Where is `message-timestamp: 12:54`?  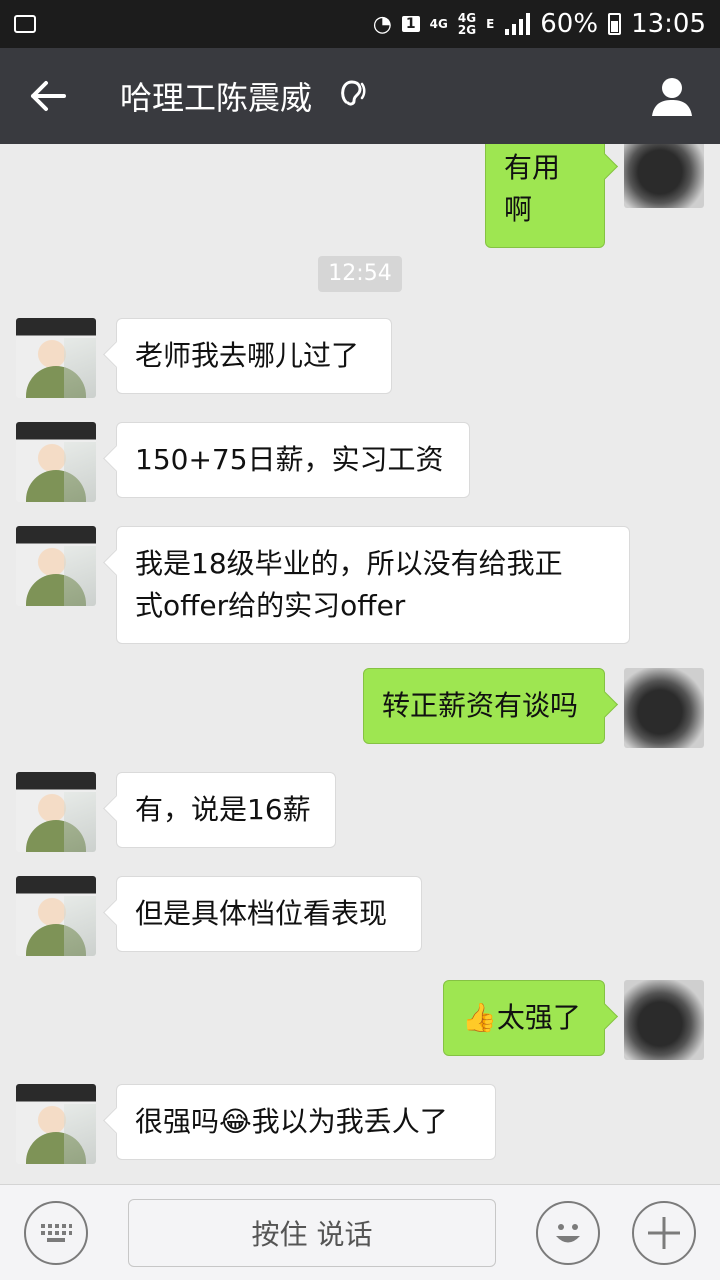 message-timestamp: 12:54 is located at coordinates (360, 274).